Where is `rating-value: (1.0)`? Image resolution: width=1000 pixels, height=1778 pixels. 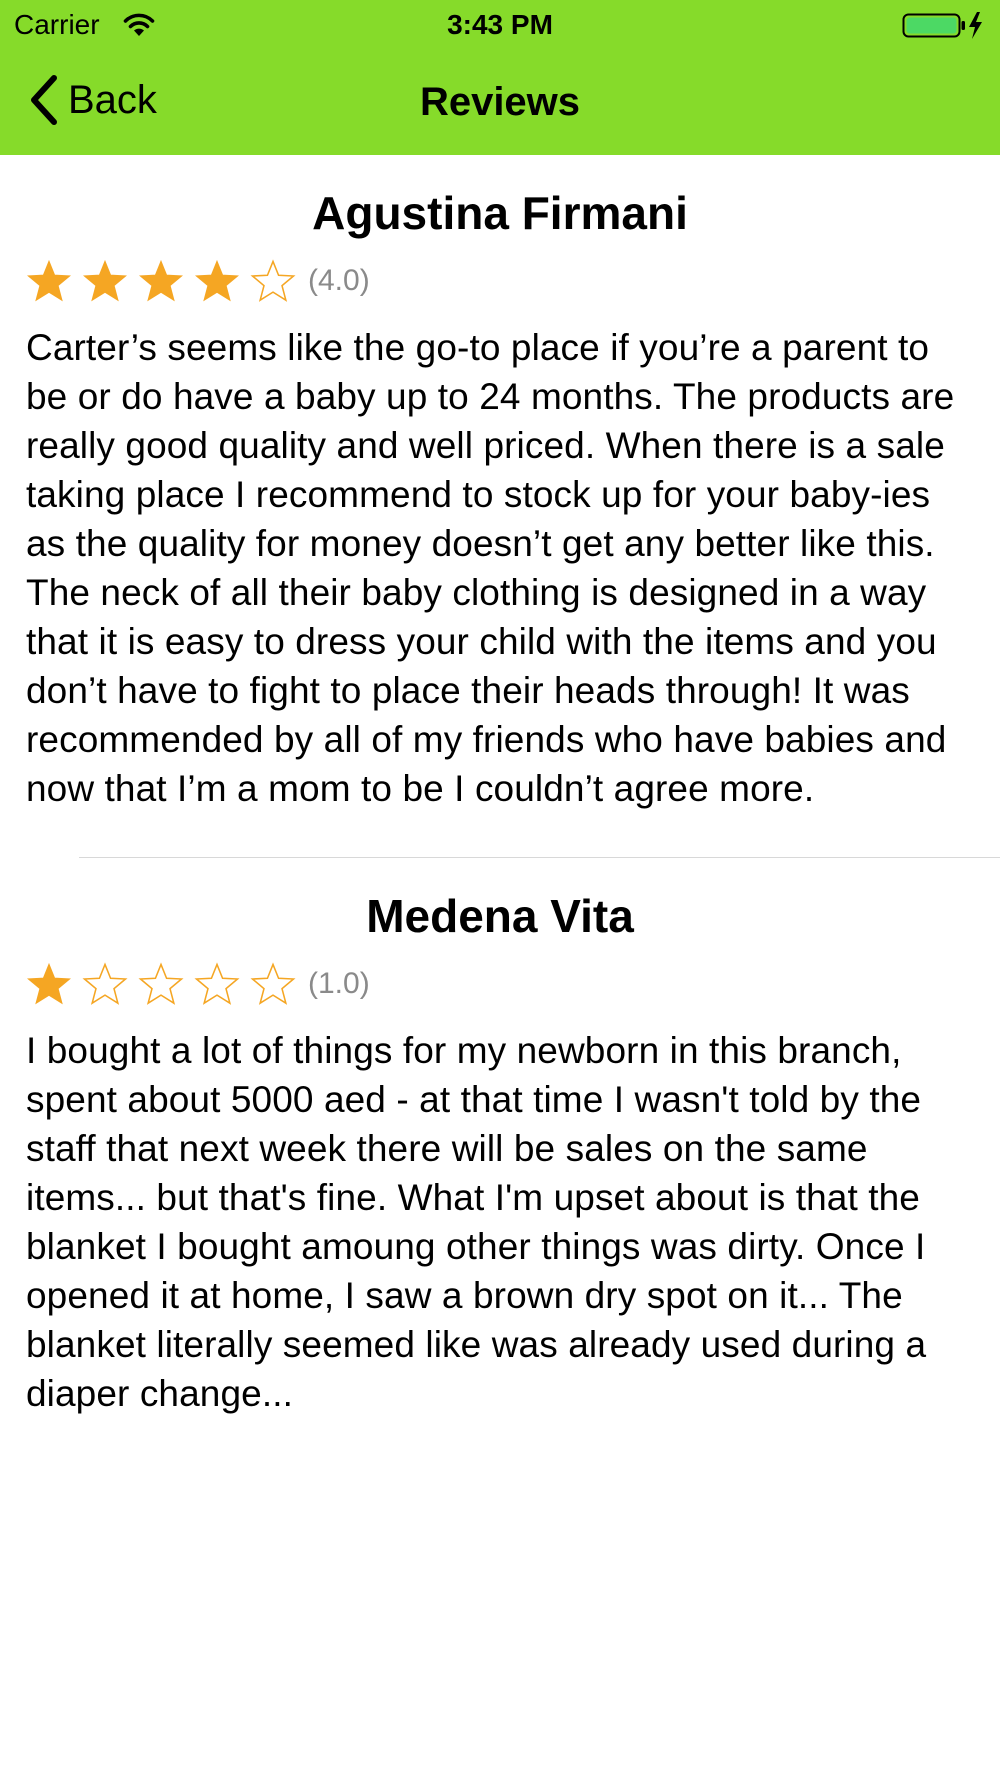 rating-value: (1.0) is located at coordinates (339, 983).